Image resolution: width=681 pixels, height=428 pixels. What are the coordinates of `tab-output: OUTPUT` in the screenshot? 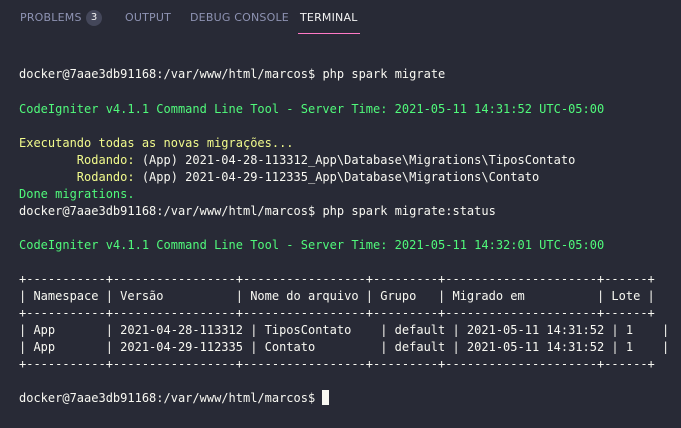 It's located at (148, 18).